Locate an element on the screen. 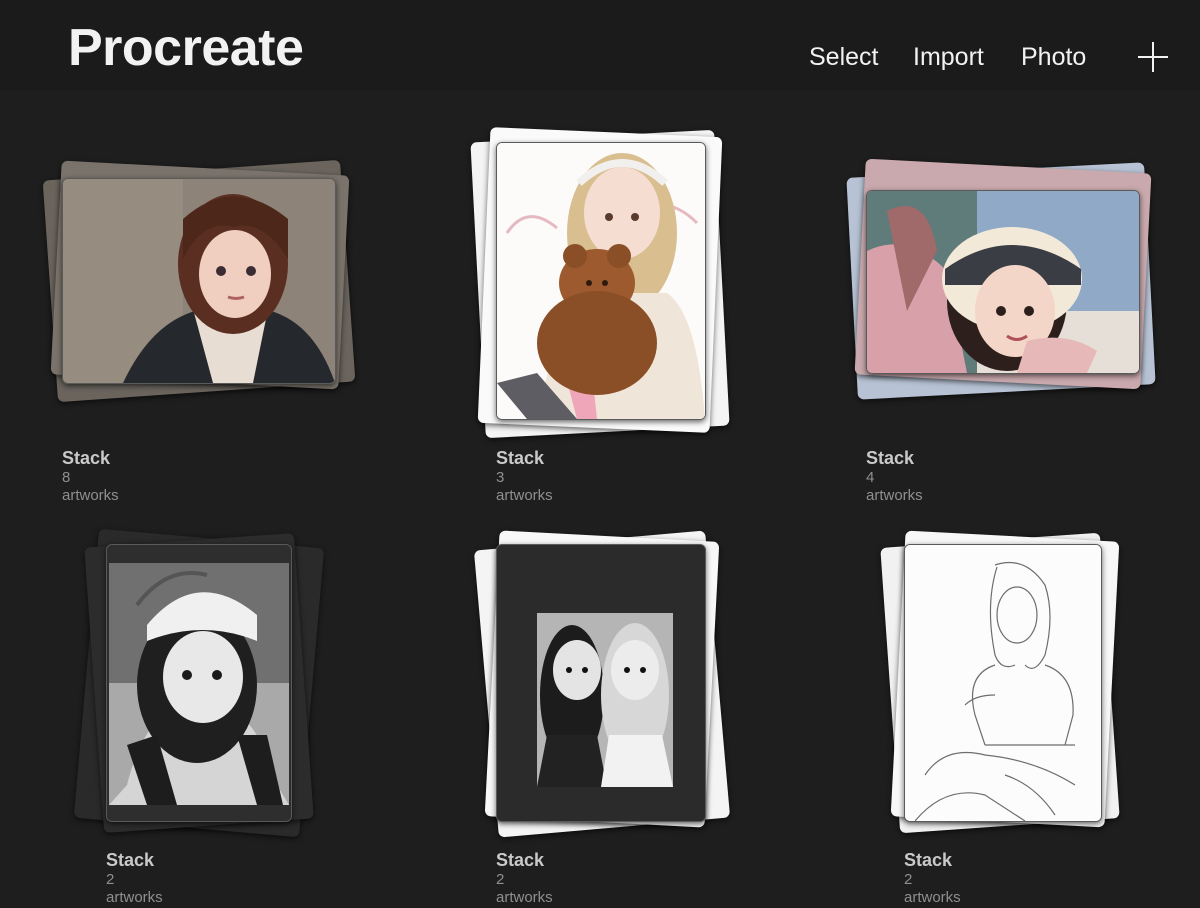 Image resolution: width=1200 pixels, height=908 pixels. plus-icon is located at coordinates (1153, 57).